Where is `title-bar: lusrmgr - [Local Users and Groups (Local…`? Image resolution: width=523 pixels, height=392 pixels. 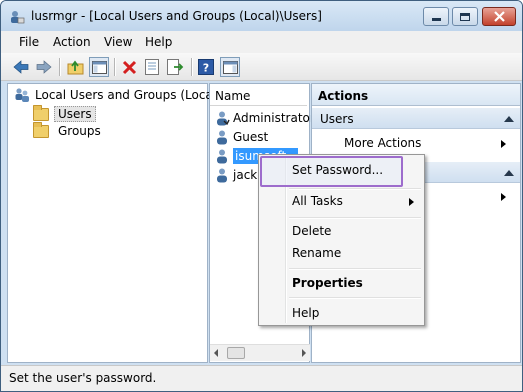
title-bar: lusrmgr - [Local Users and Groups (Local… is located at coordinates (261, 16).